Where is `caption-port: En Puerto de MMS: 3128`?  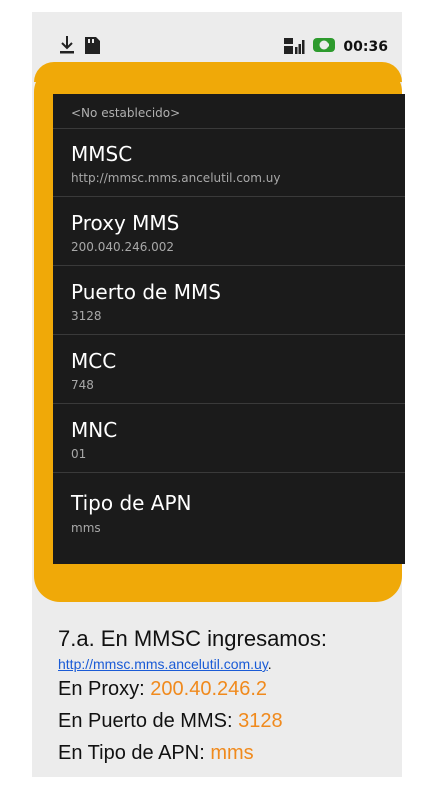
caption-port: En Puerto de MMS: 3128 is located at coordinates (228, 726).